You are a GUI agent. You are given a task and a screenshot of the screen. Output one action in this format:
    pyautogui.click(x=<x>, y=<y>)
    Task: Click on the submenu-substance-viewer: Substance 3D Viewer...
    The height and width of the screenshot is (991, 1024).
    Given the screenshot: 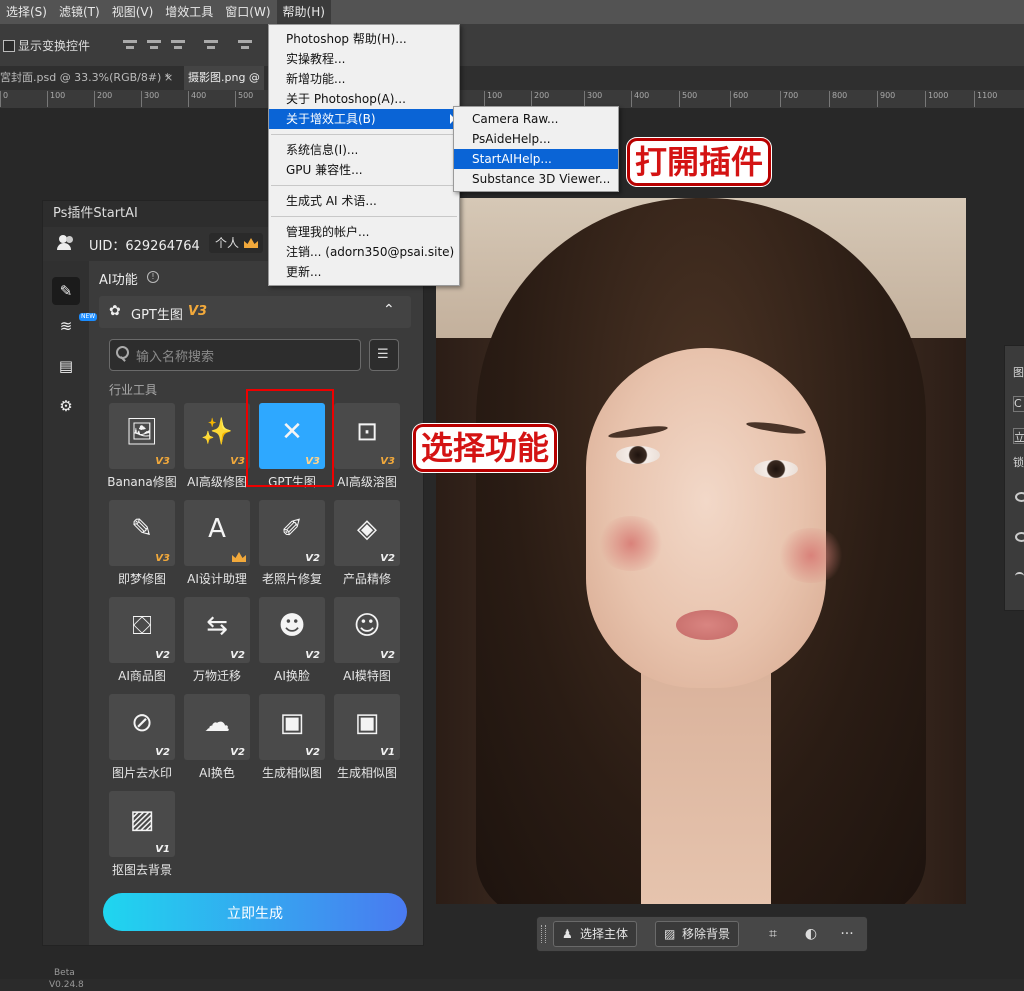 What is the action you would take?
    pyautogui.click(x=536, y=179)
    